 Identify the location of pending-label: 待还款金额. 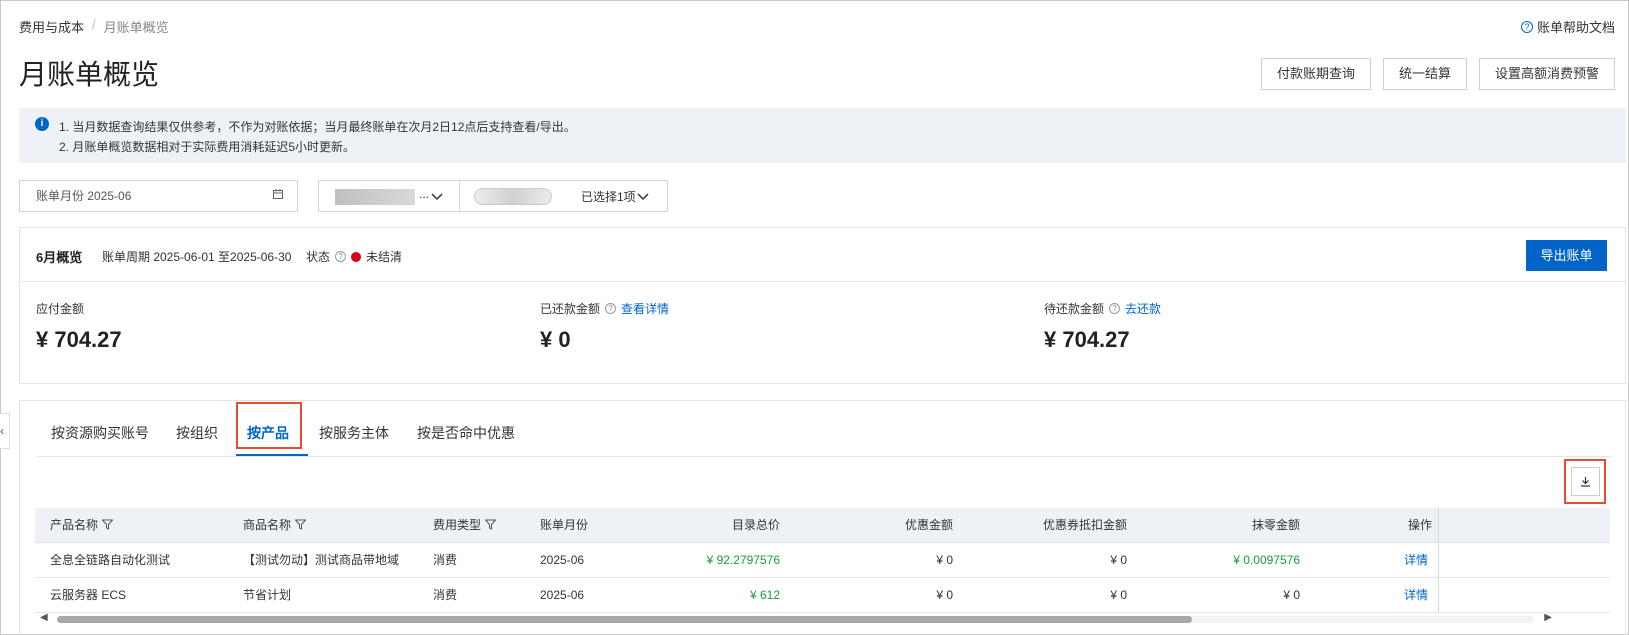
(1074, 309).